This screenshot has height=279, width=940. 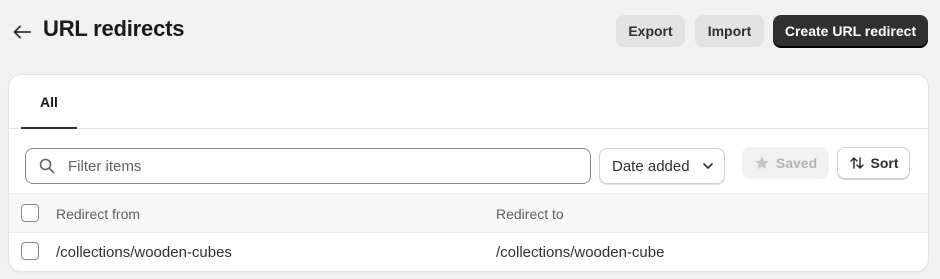 I want to click on sort-arrows-icon, so click(x=857, y=163).